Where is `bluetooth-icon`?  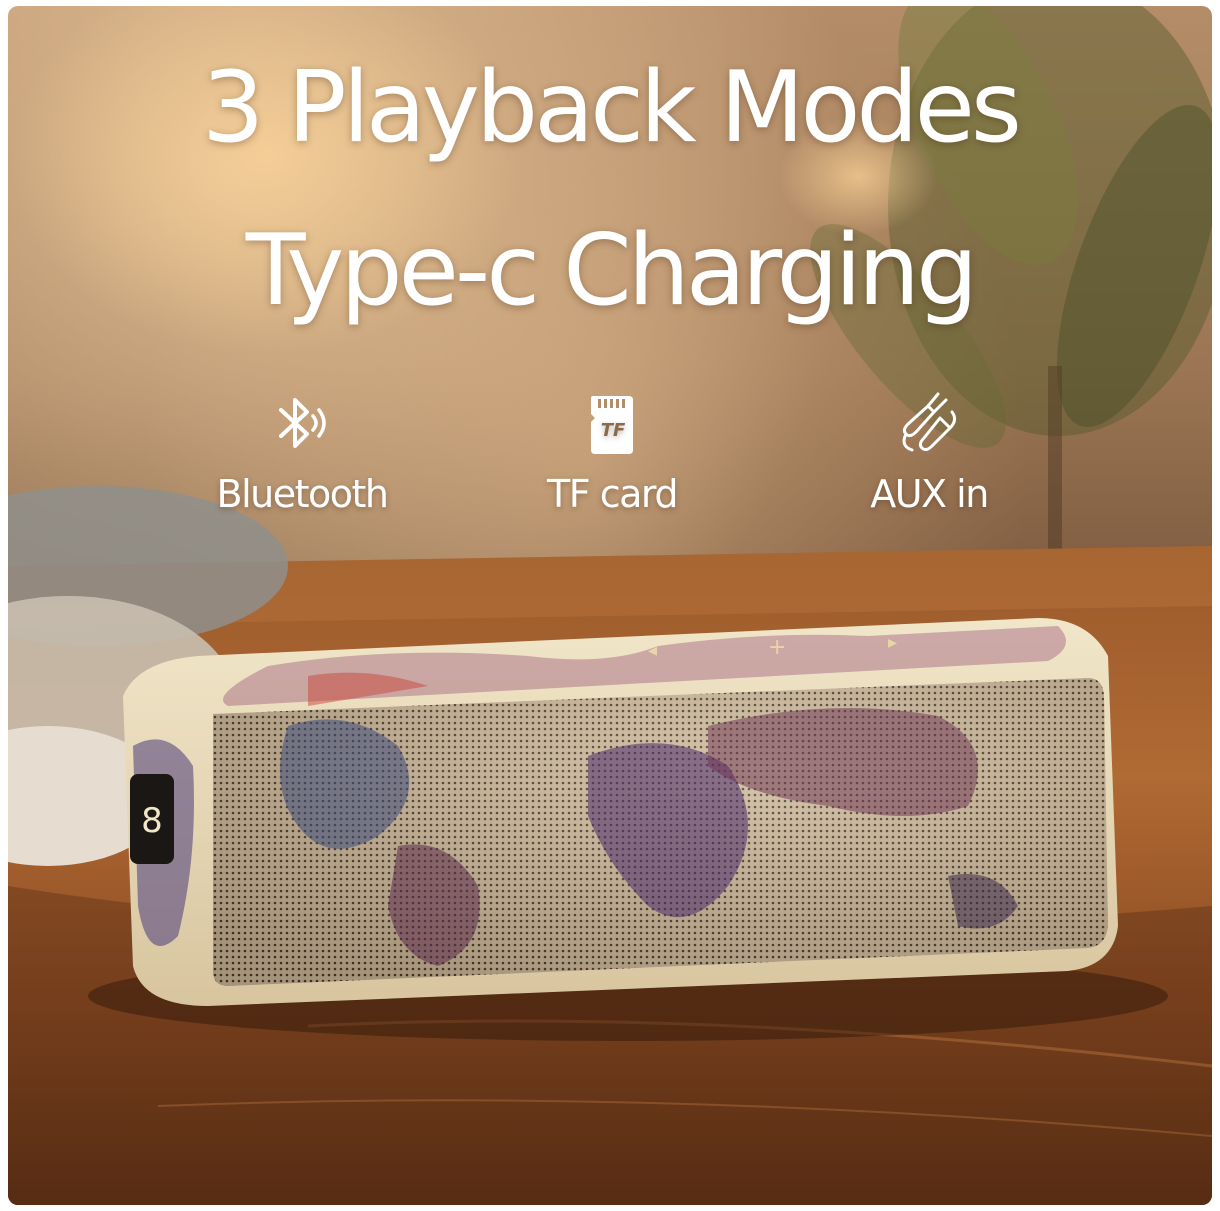 bluetooth-icon is located at coordinates (302, 423).